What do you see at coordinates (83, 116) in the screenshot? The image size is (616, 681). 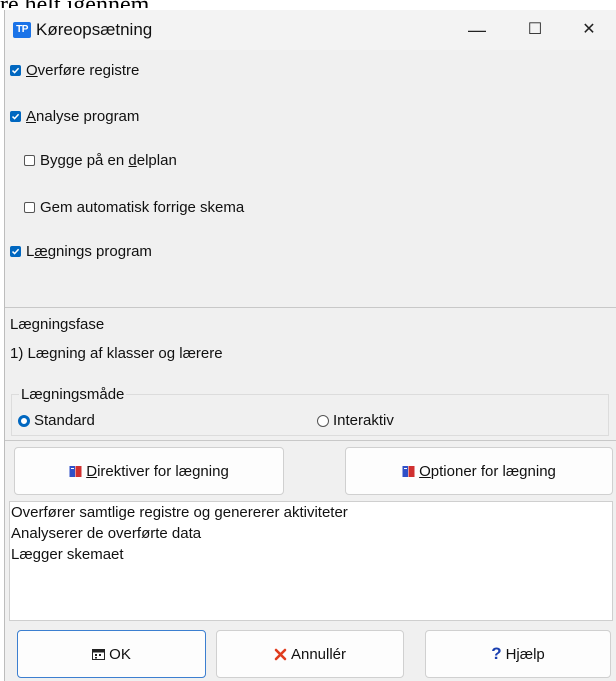 I see `checkbox-label: Analyse program` at bounding box center [83, 116].